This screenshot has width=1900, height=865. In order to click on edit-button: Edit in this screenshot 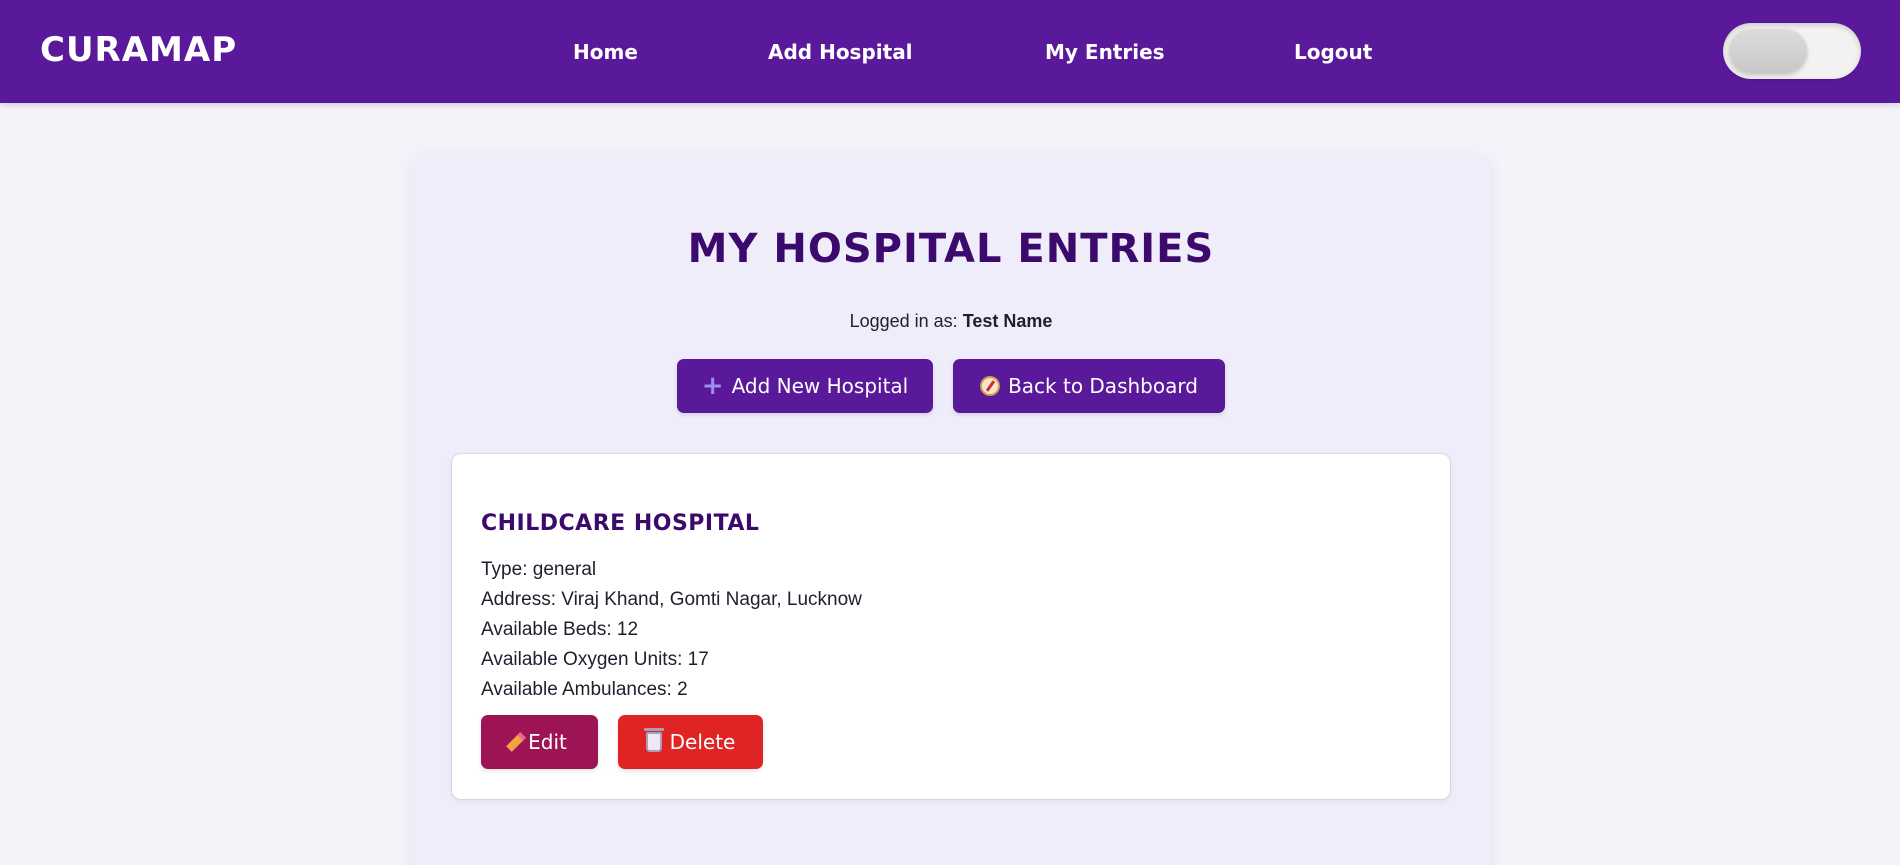, I will do `click(539, 742)`.